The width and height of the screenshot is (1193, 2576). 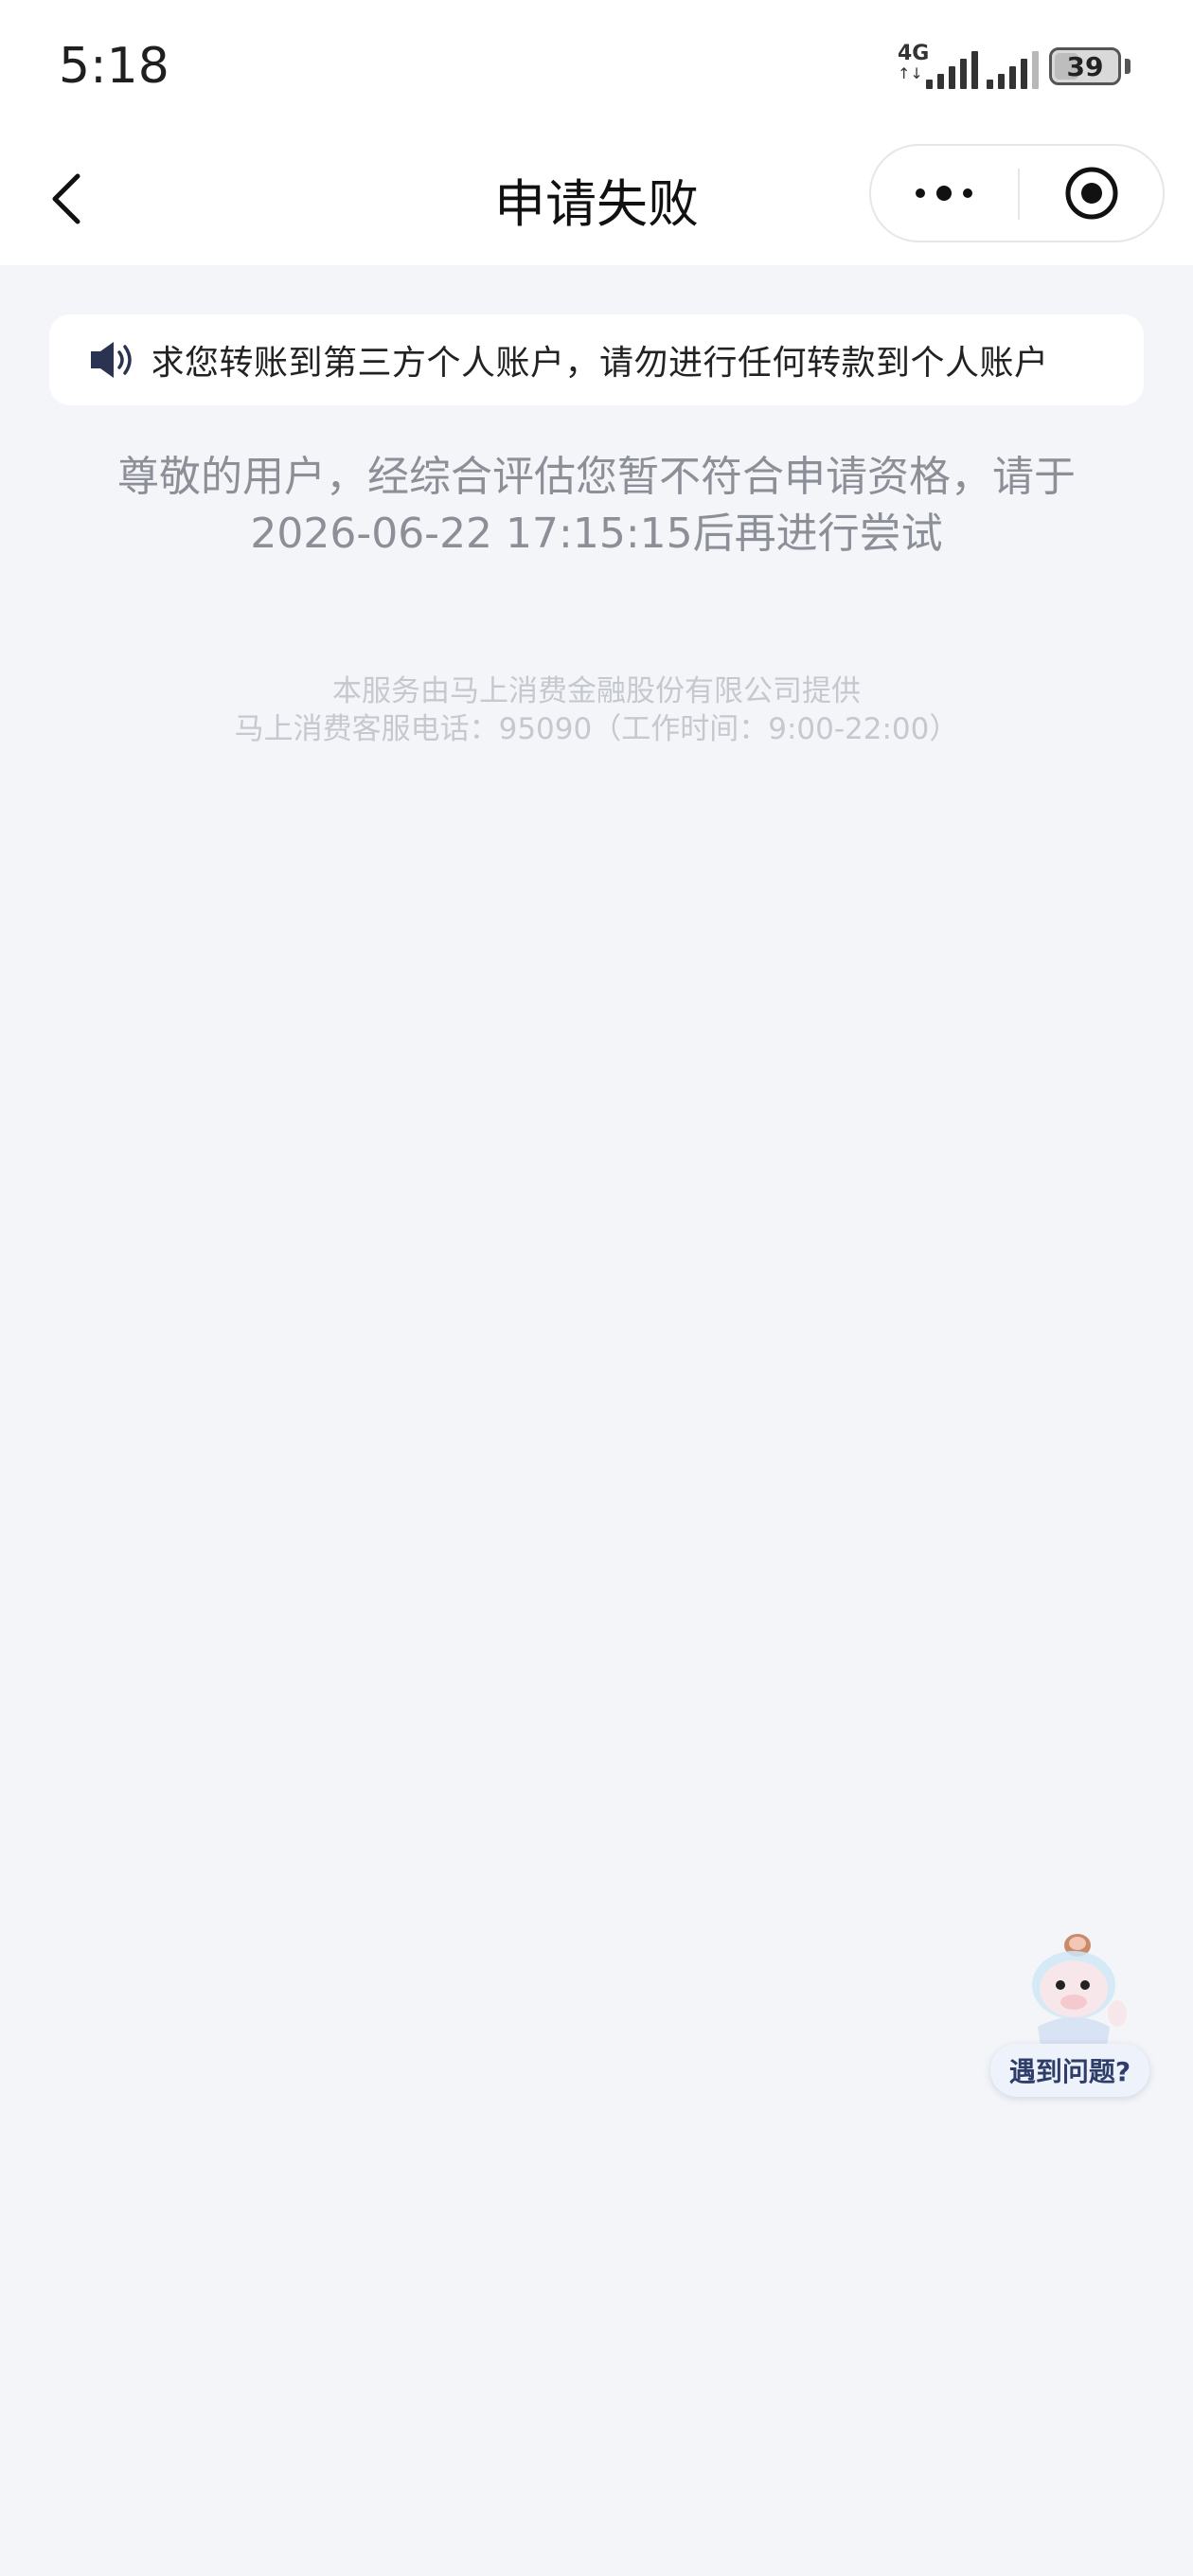 I want to click on battery-level: 39, so click(x=1085, y=66).